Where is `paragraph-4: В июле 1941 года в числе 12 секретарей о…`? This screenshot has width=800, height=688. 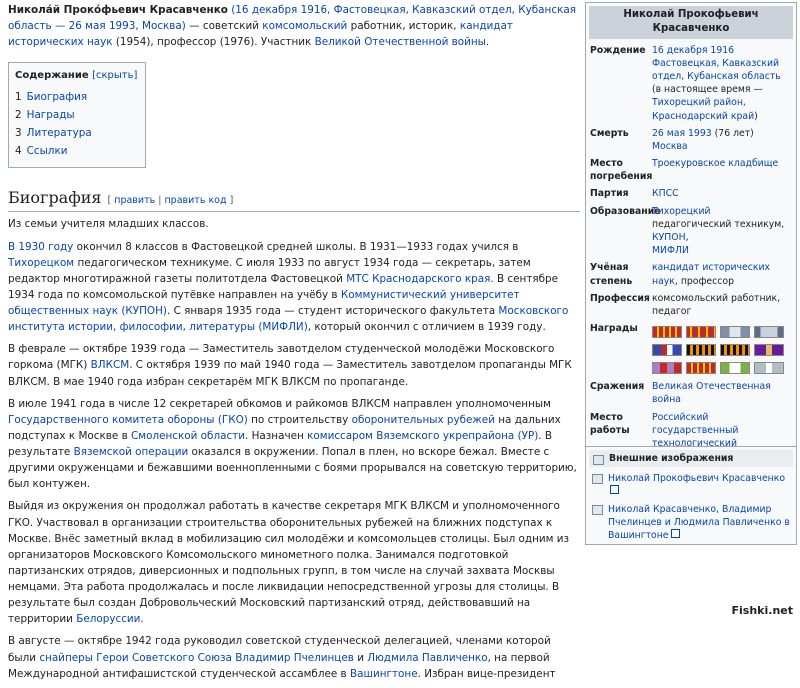 paragraph-4: В июле 1941 года в числе 12 секретарей о… is located at coordinates (294, 444).